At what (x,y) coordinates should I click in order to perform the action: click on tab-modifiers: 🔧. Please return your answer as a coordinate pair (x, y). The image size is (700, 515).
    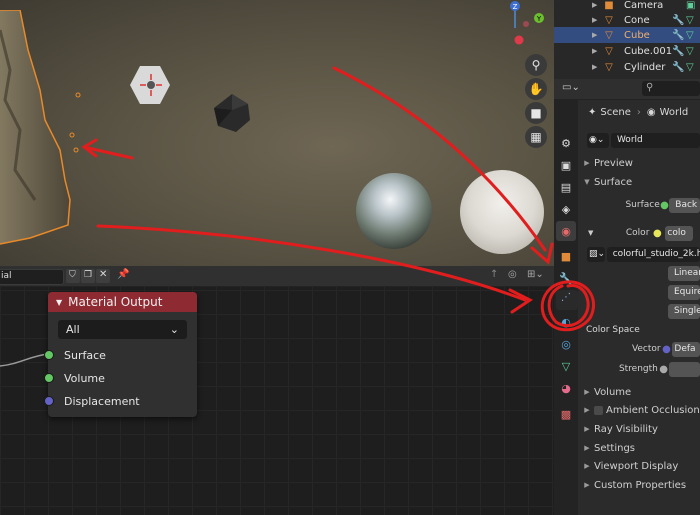
    Looking at the image, I should click on (566, 278).